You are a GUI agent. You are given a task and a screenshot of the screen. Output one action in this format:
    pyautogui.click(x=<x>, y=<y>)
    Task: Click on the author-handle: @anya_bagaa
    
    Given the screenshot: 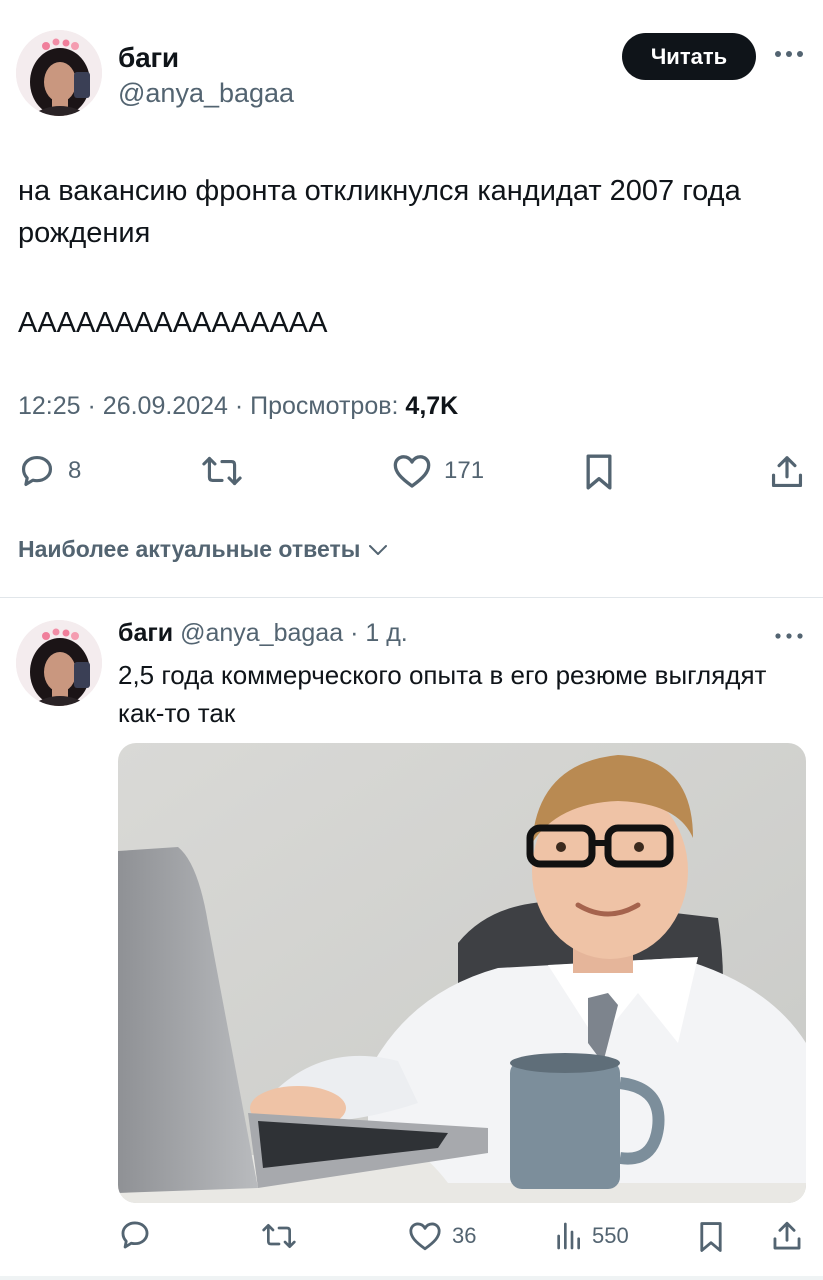 What is the action you would take?
    pyautogui.click(x=206, y=93)
    